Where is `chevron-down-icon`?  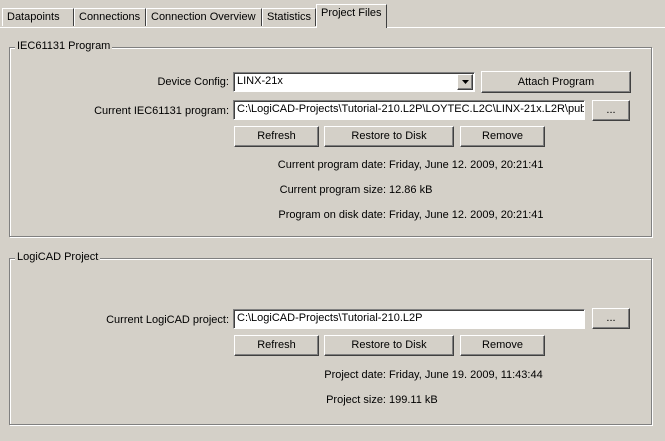
chevron-down-icon is located at coordinates (465, 82).